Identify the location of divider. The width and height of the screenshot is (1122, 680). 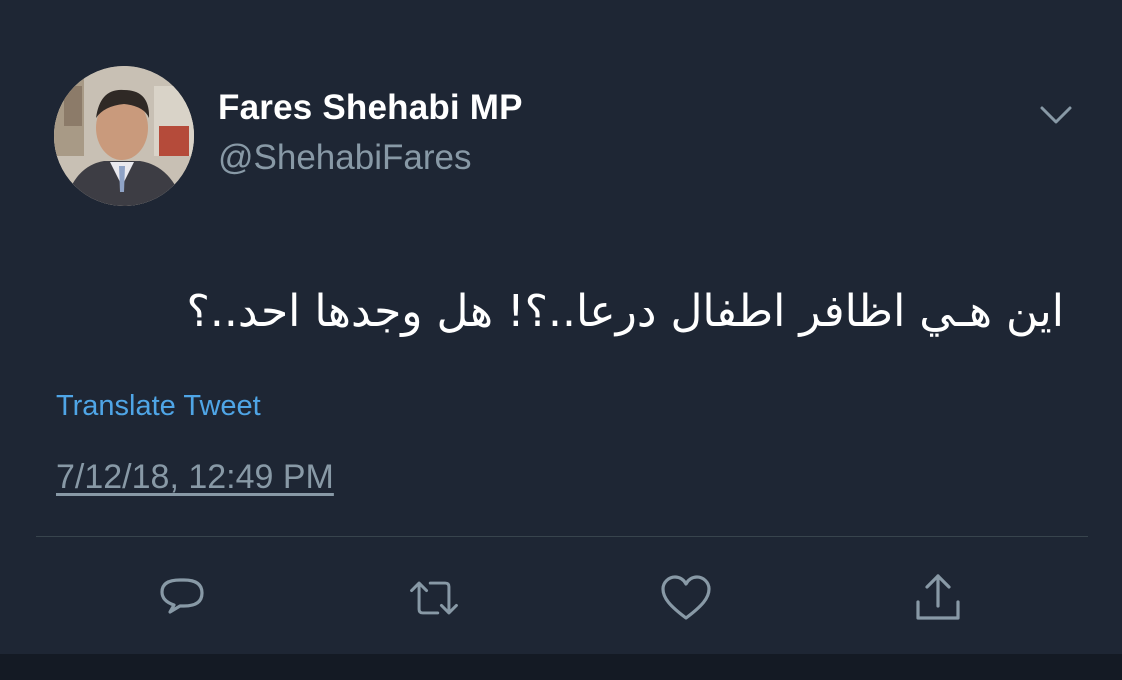
(562, 536).